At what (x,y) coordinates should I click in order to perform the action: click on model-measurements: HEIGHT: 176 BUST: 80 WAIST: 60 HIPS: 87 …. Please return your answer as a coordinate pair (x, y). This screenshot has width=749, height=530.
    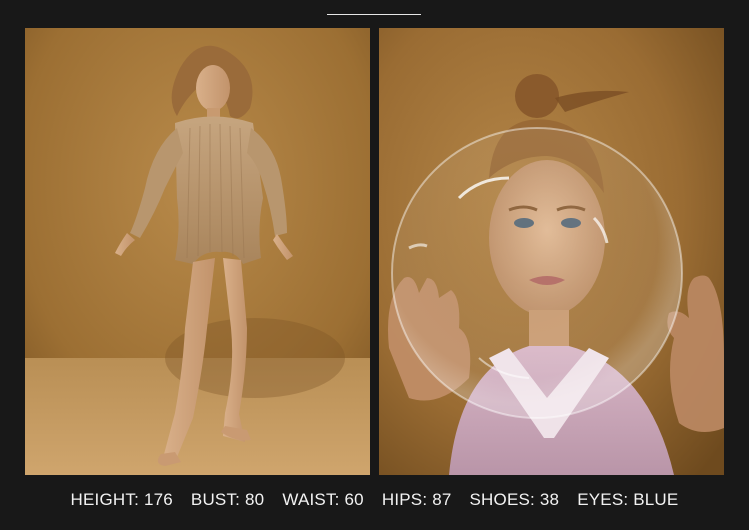
    Looking at the image, I should click on (374, 500).